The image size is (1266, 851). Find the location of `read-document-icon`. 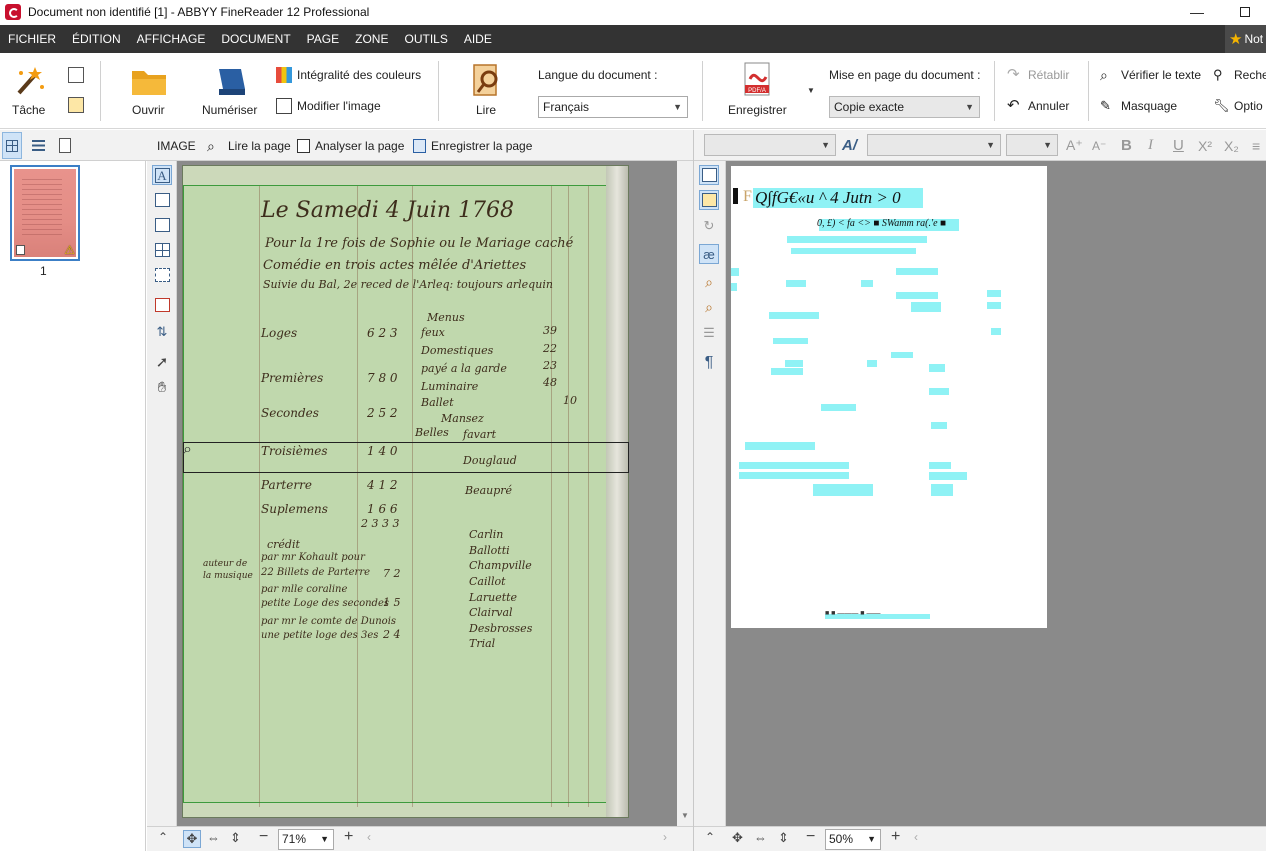

read-document-icon is located at coordinates (485, 80).